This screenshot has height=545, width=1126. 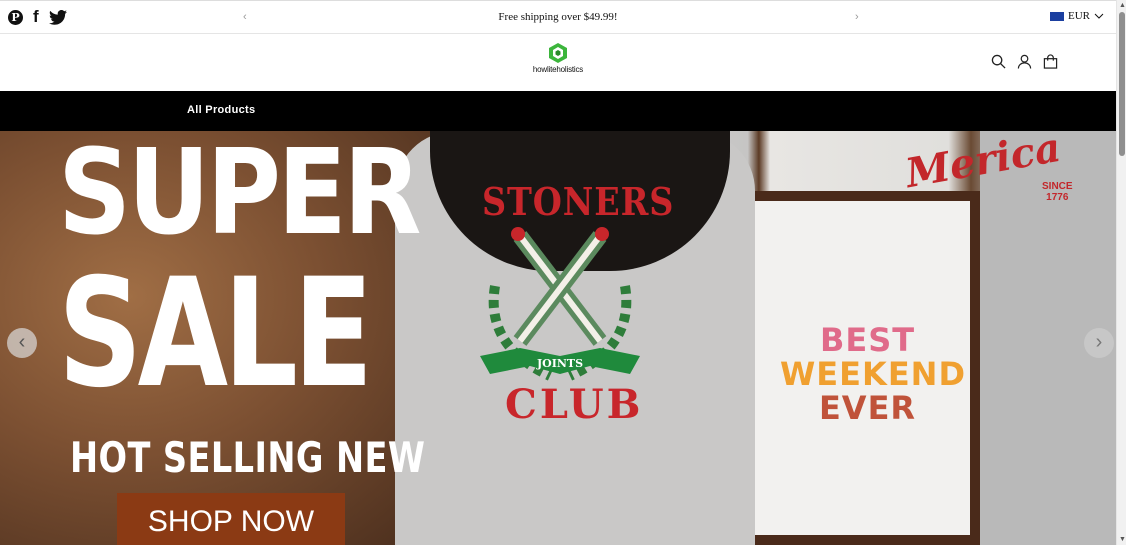 I want to click on main-nav: All Products, so click(x=558, y=111).